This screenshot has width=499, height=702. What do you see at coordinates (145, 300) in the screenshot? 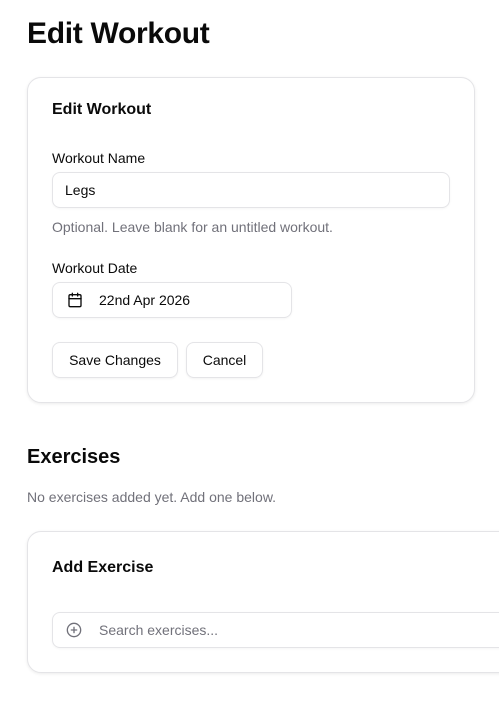
I see `workout-date-value: 22nd Apr 2026` at bounding box center [145, 300].